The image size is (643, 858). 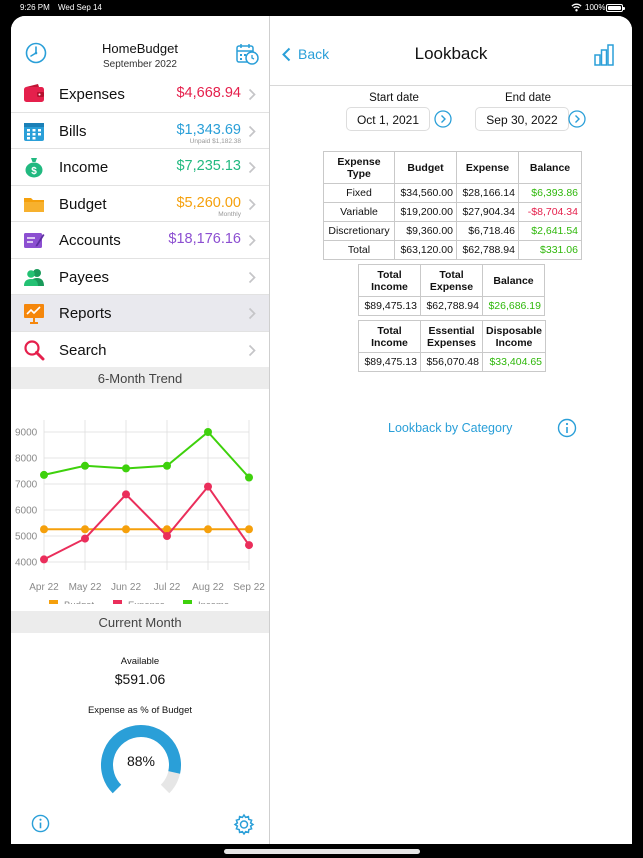 What do you see at coordinates (443, 119) in the screenshot?
I see `start-date-chevron-icon` at bounding box center [443, 119].